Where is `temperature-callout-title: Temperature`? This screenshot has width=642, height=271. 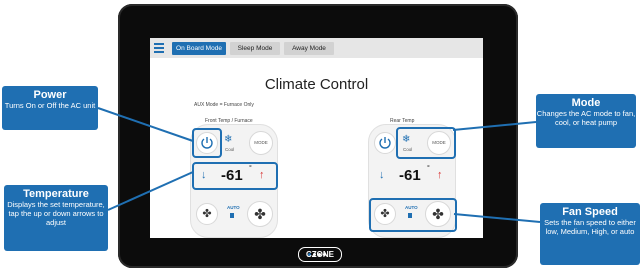
temperature-callout-title: Temperature is located at coordinates (56, 194).